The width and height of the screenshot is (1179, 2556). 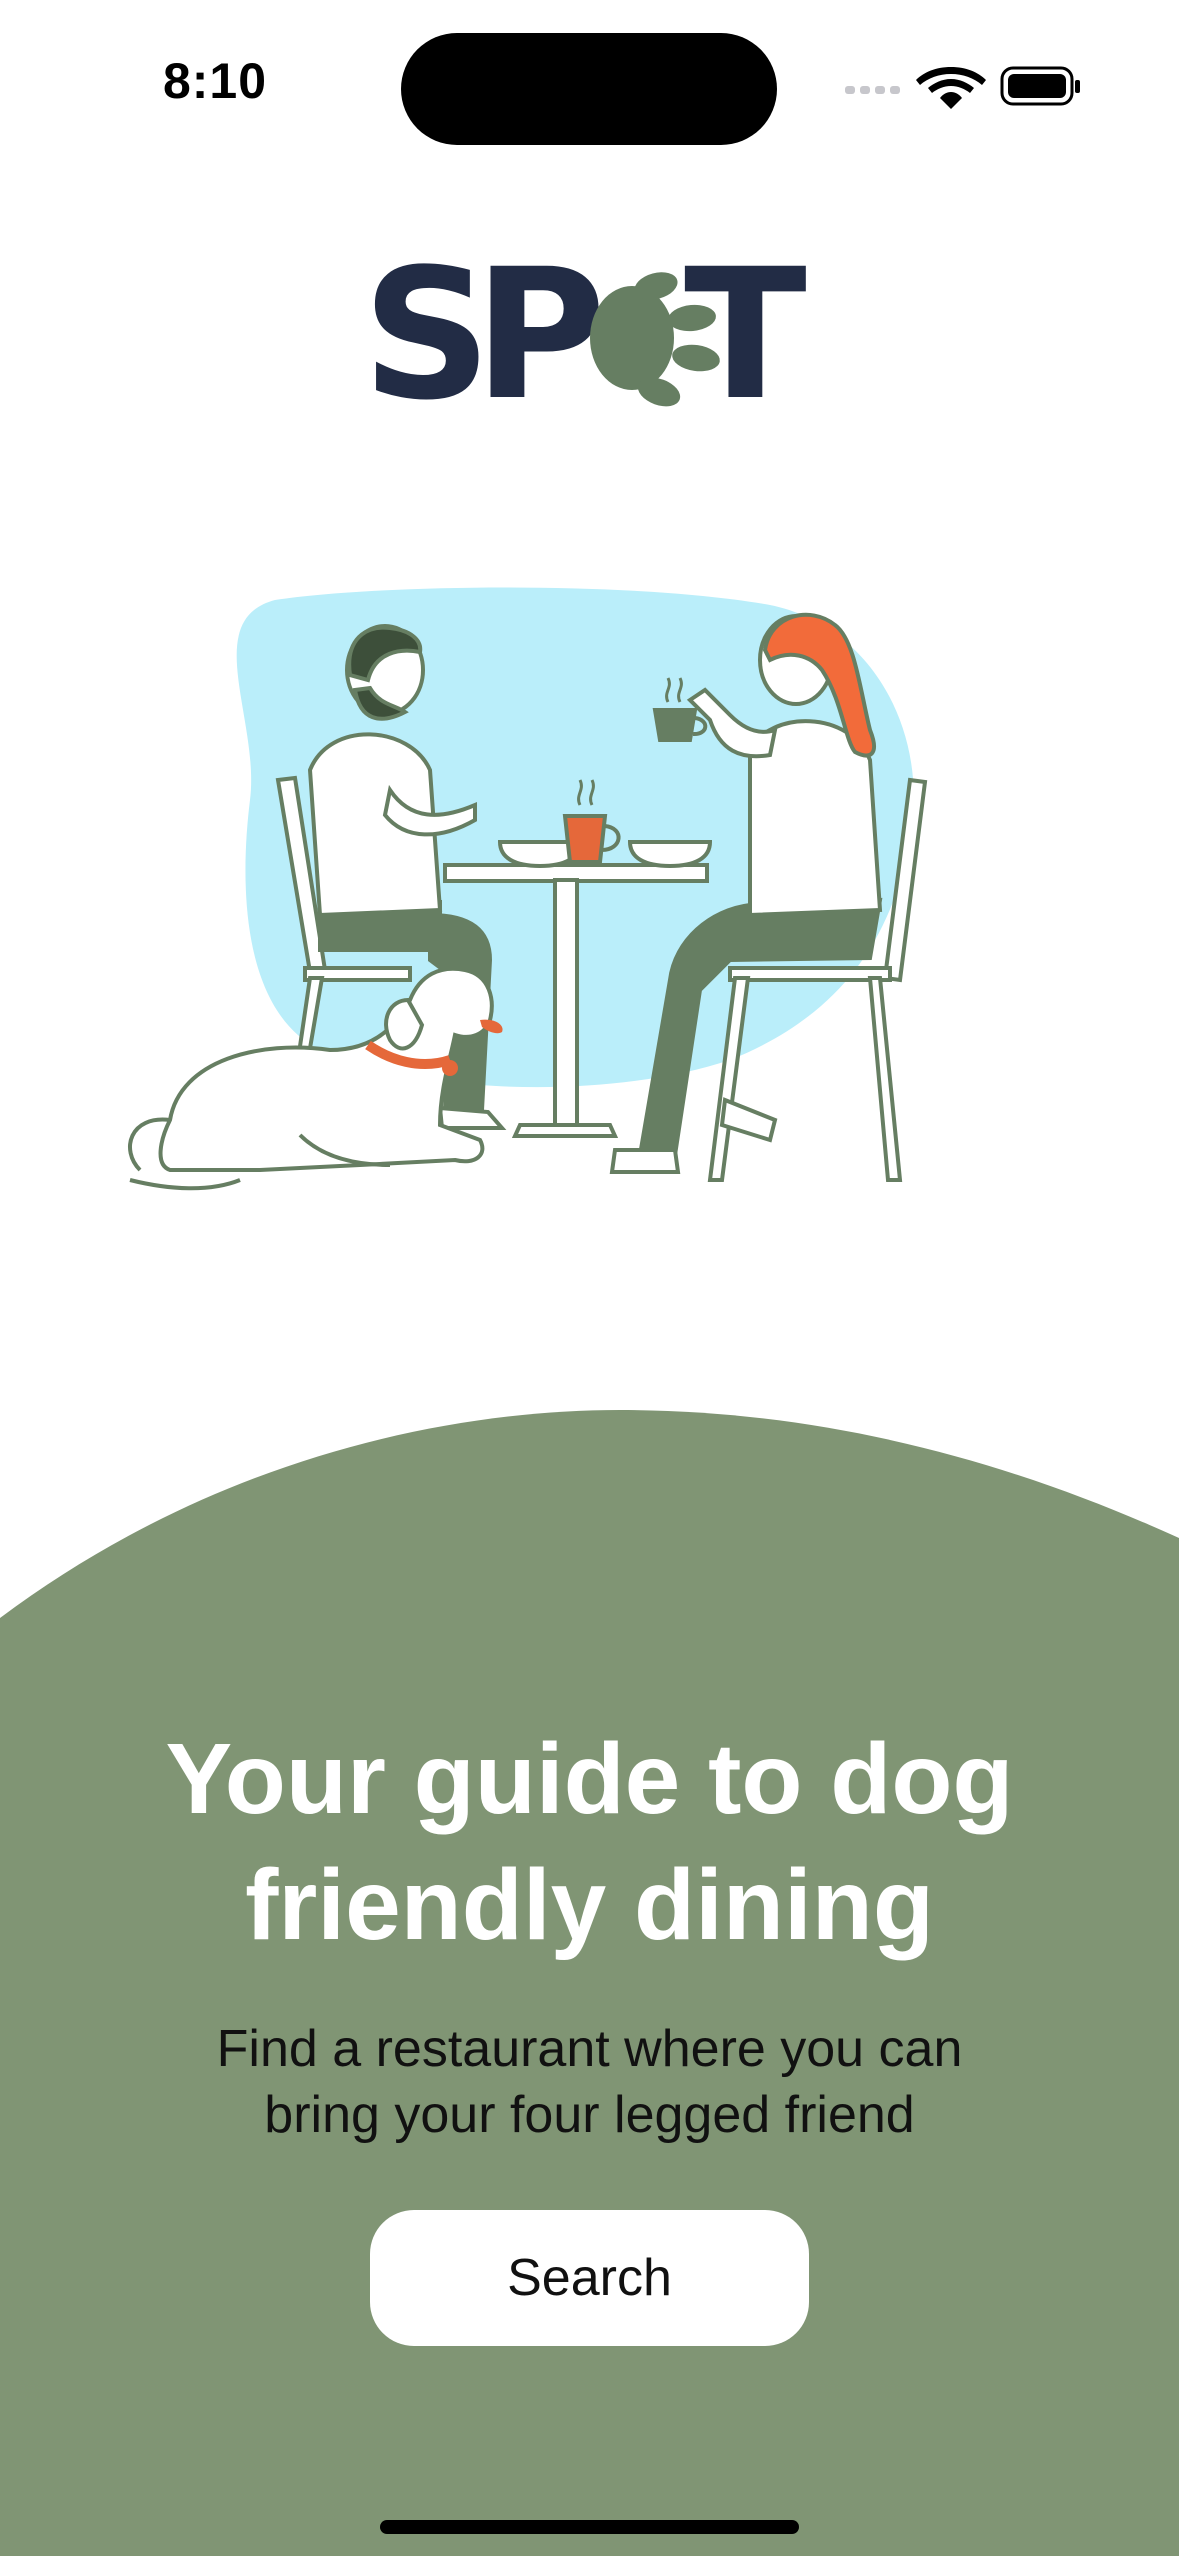 I want to click on status-time: 8:10, so click(x=215, y=81).